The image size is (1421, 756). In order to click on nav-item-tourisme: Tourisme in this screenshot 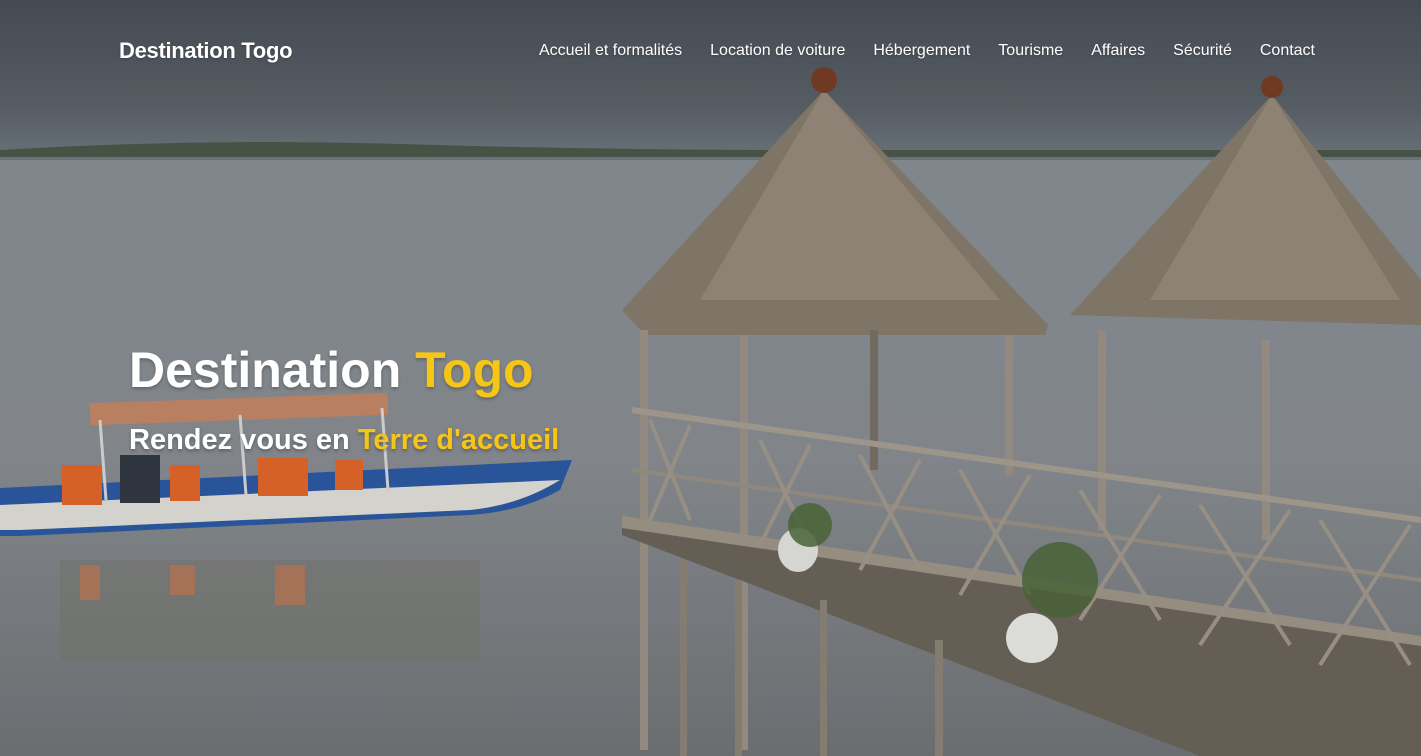, I will do `click(1030, 51)`.